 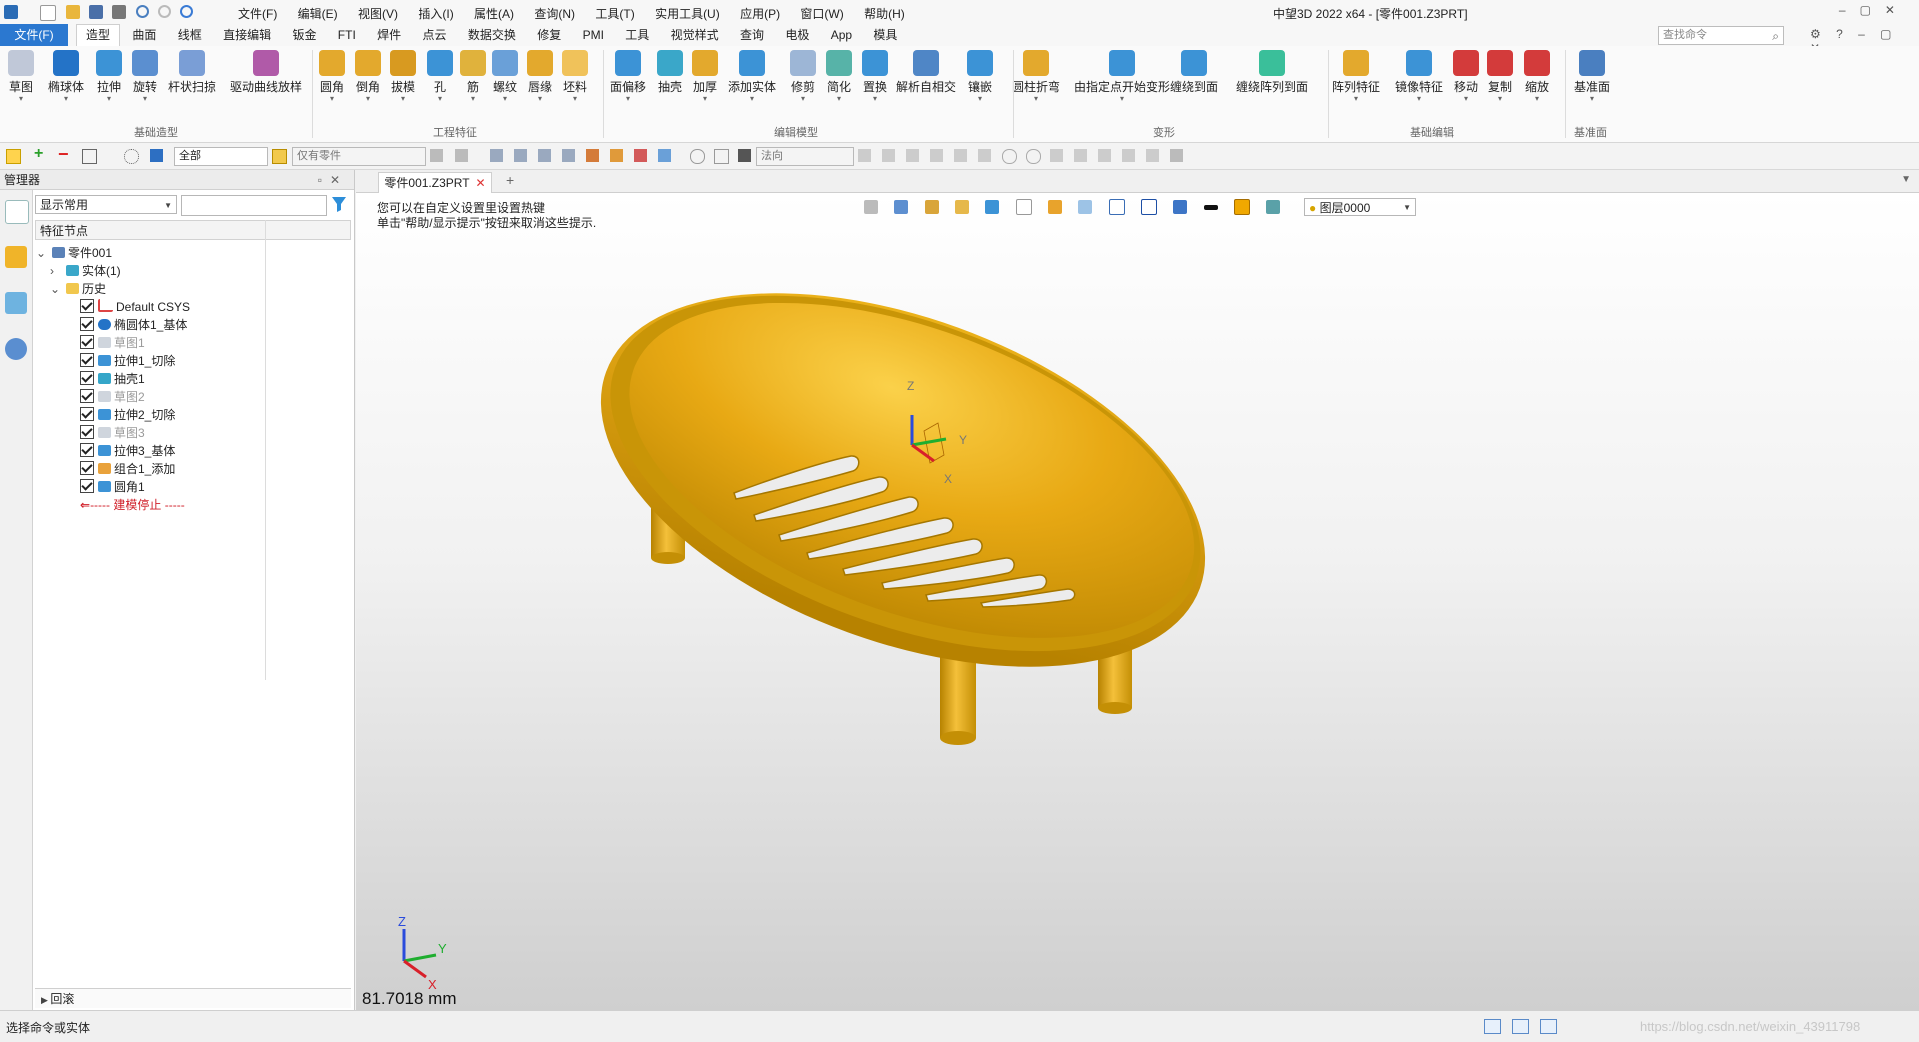 I want to click on tree-node-sketch3: 草图3, so click(x=112, y=433).